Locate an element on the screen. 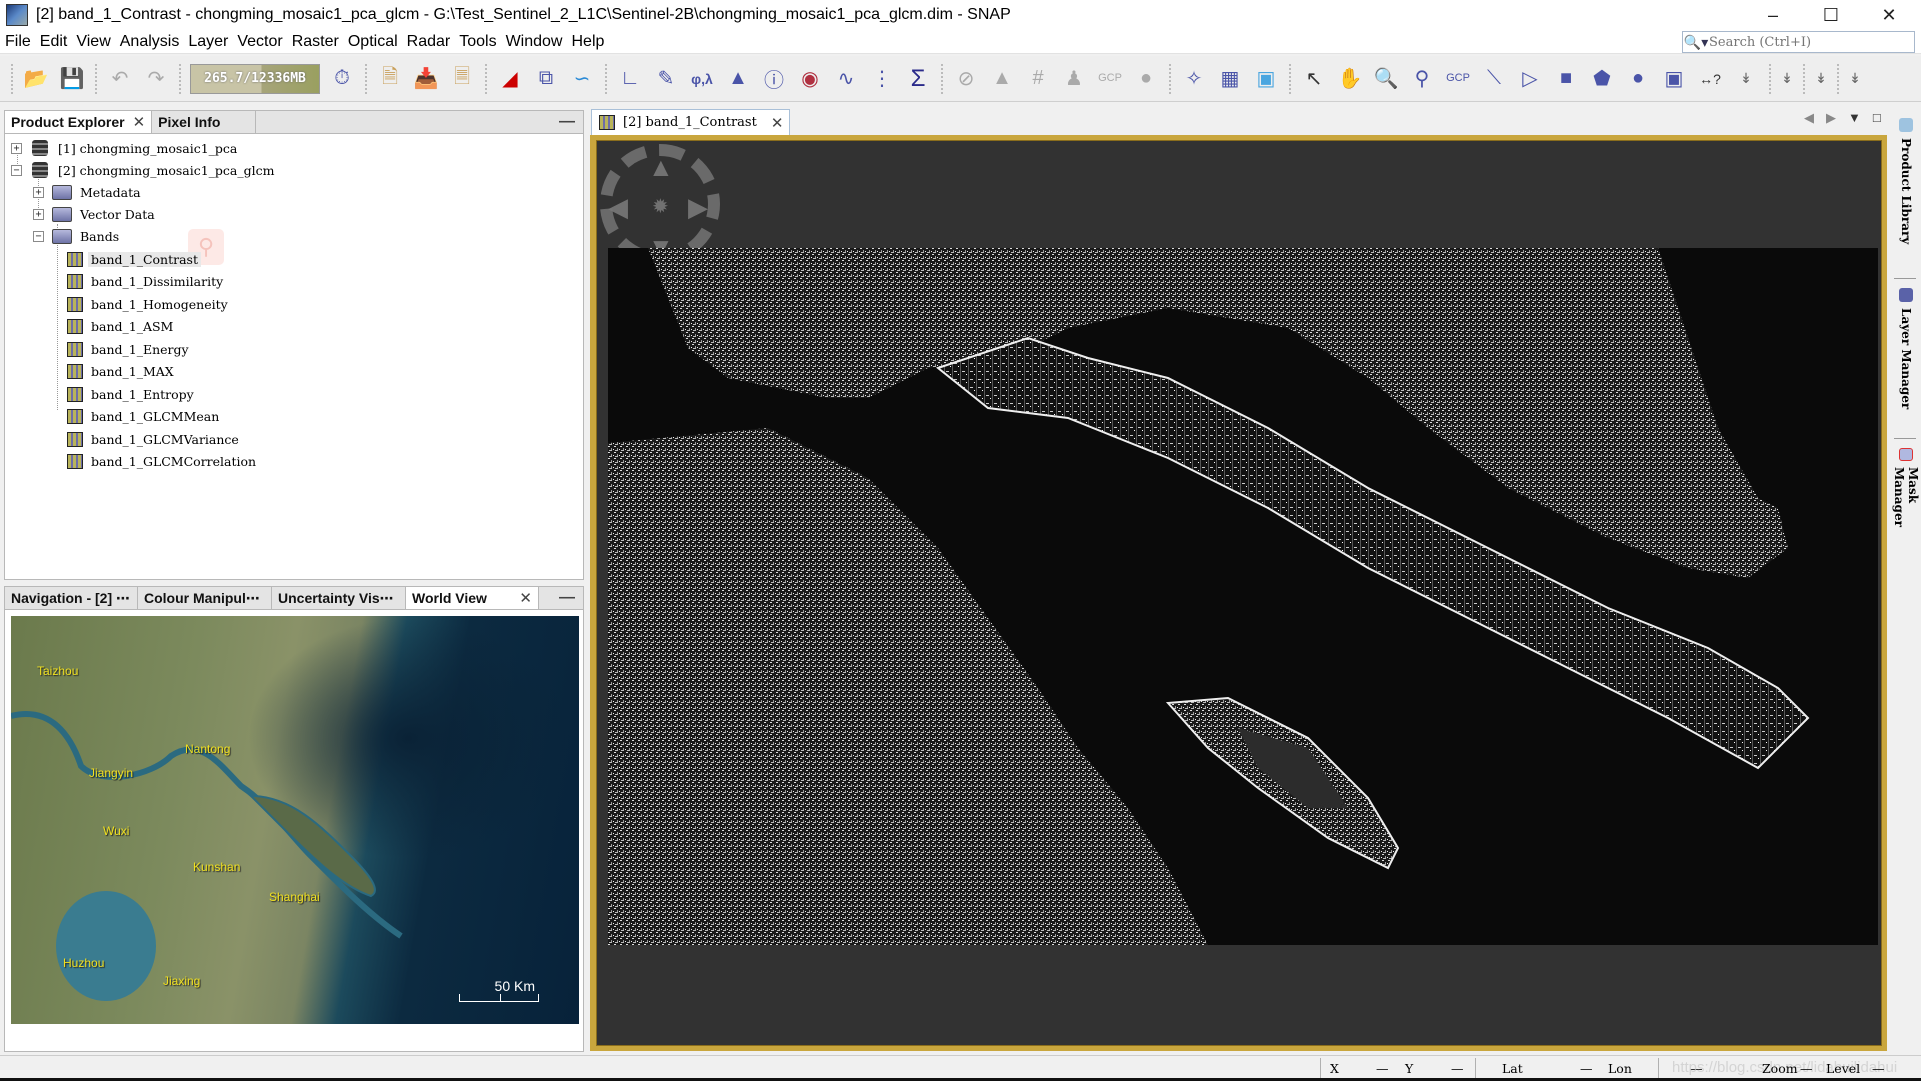 This screenshot has width=1921, height=1081. pan-tool-icon: ✋ is located at coordinates (1350, 79).